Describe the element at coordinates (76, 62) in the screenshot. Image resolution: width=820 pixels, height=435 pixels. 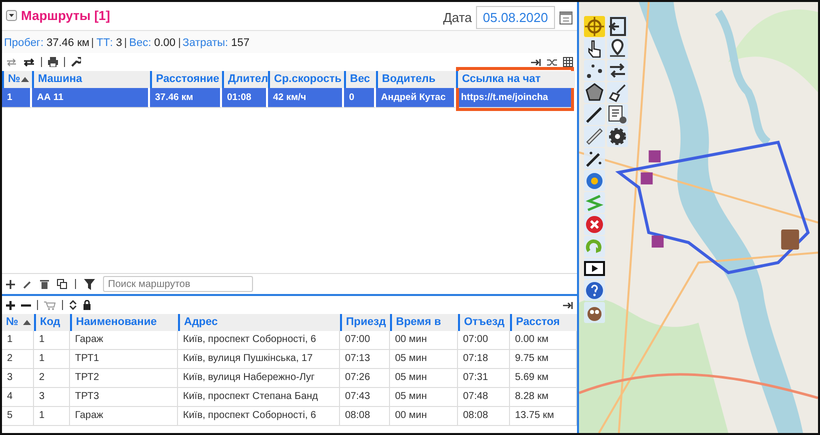
I see `wrench-icon` at that location.